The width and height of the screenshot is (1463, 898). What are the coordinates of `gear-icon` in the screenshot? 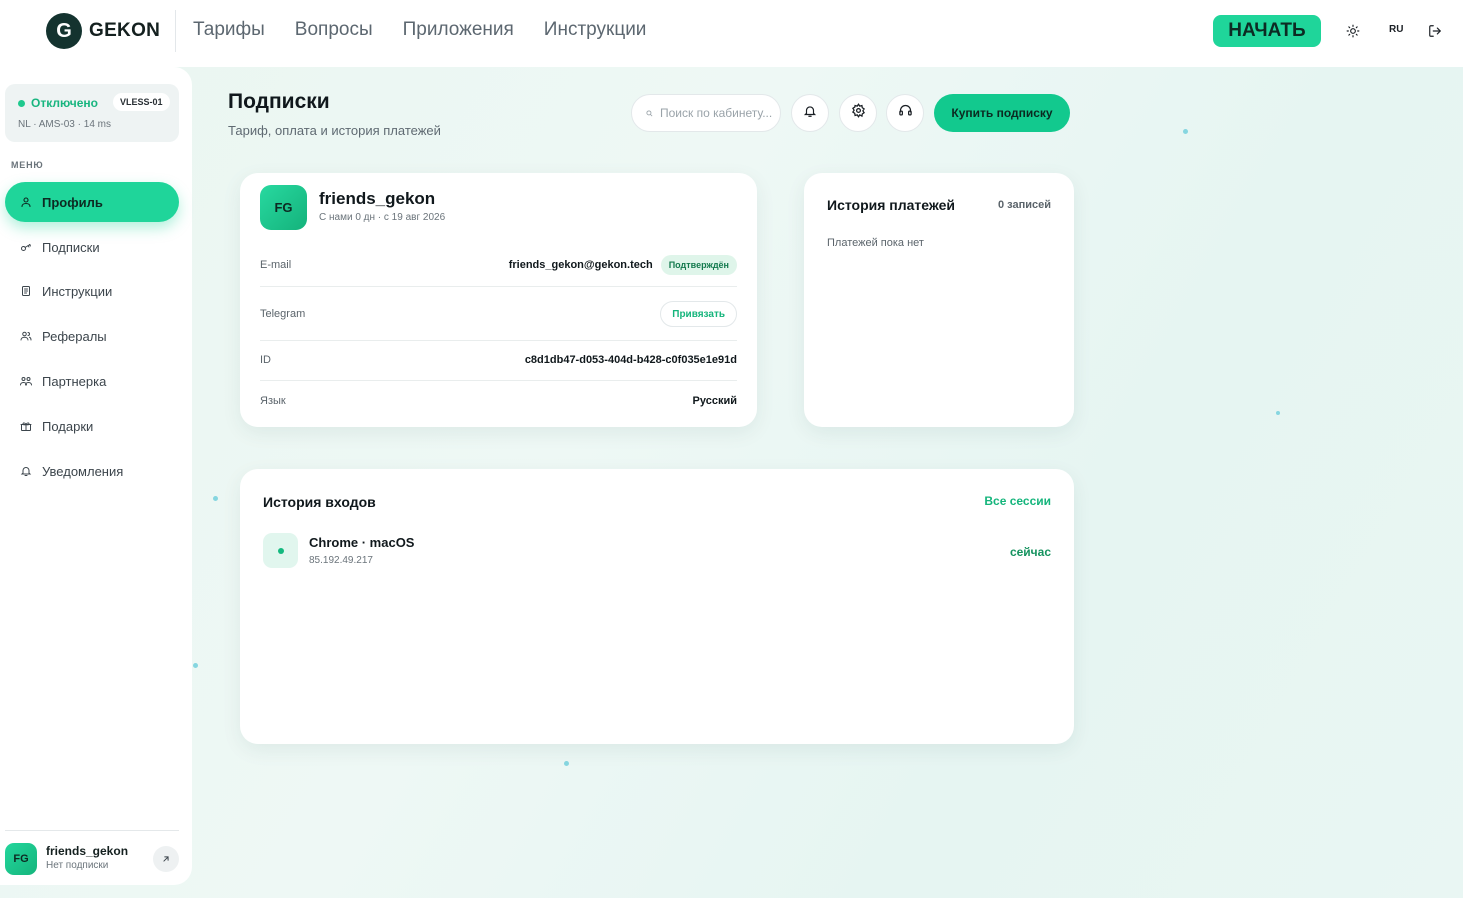 It's located at (858, 113).